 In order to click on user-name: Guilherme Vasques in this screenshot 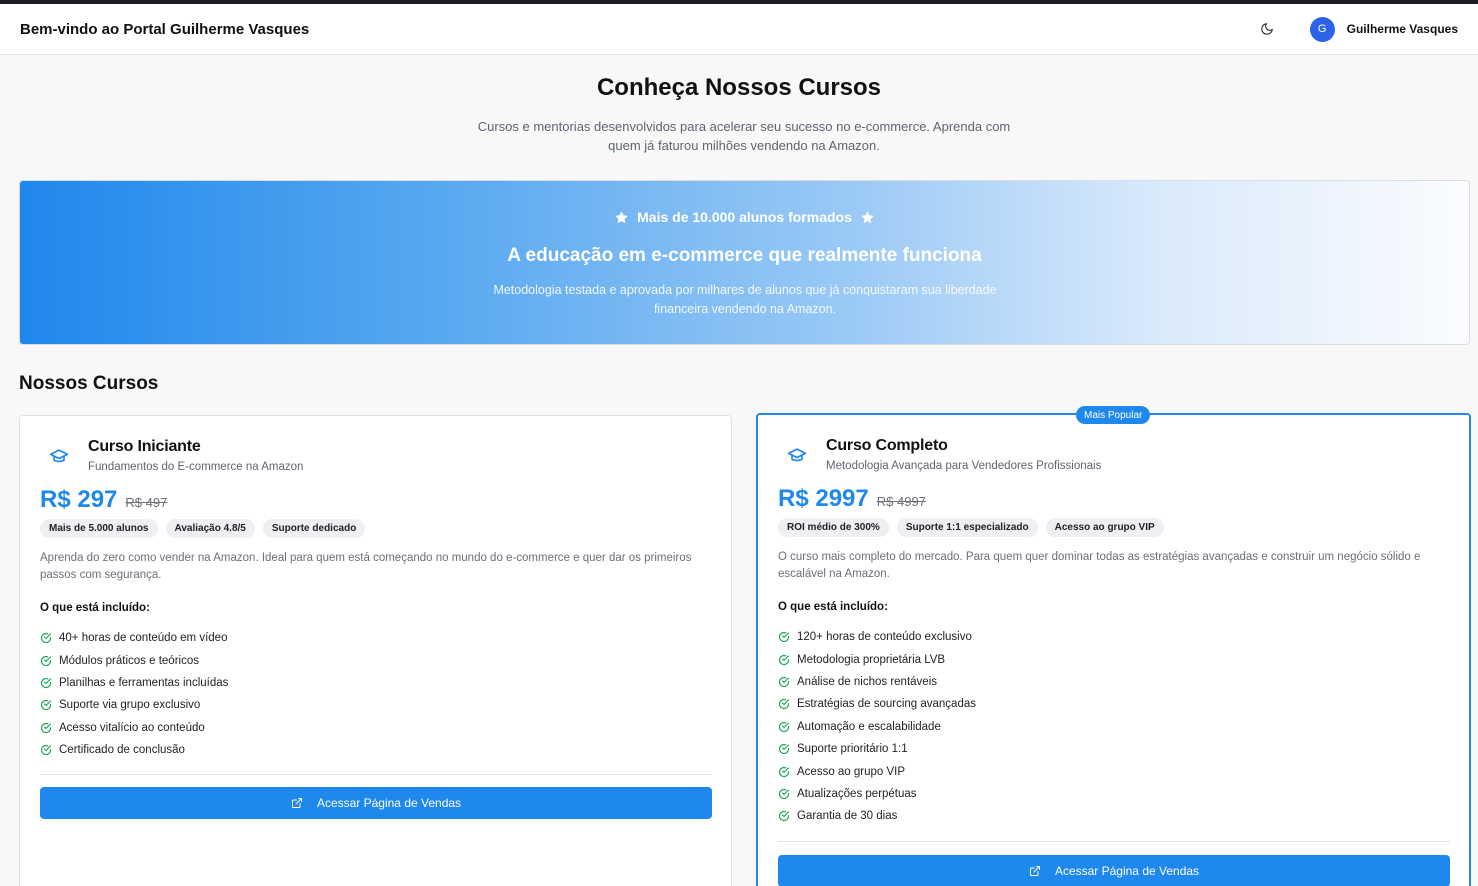, I will do `click(1402, 29)`.